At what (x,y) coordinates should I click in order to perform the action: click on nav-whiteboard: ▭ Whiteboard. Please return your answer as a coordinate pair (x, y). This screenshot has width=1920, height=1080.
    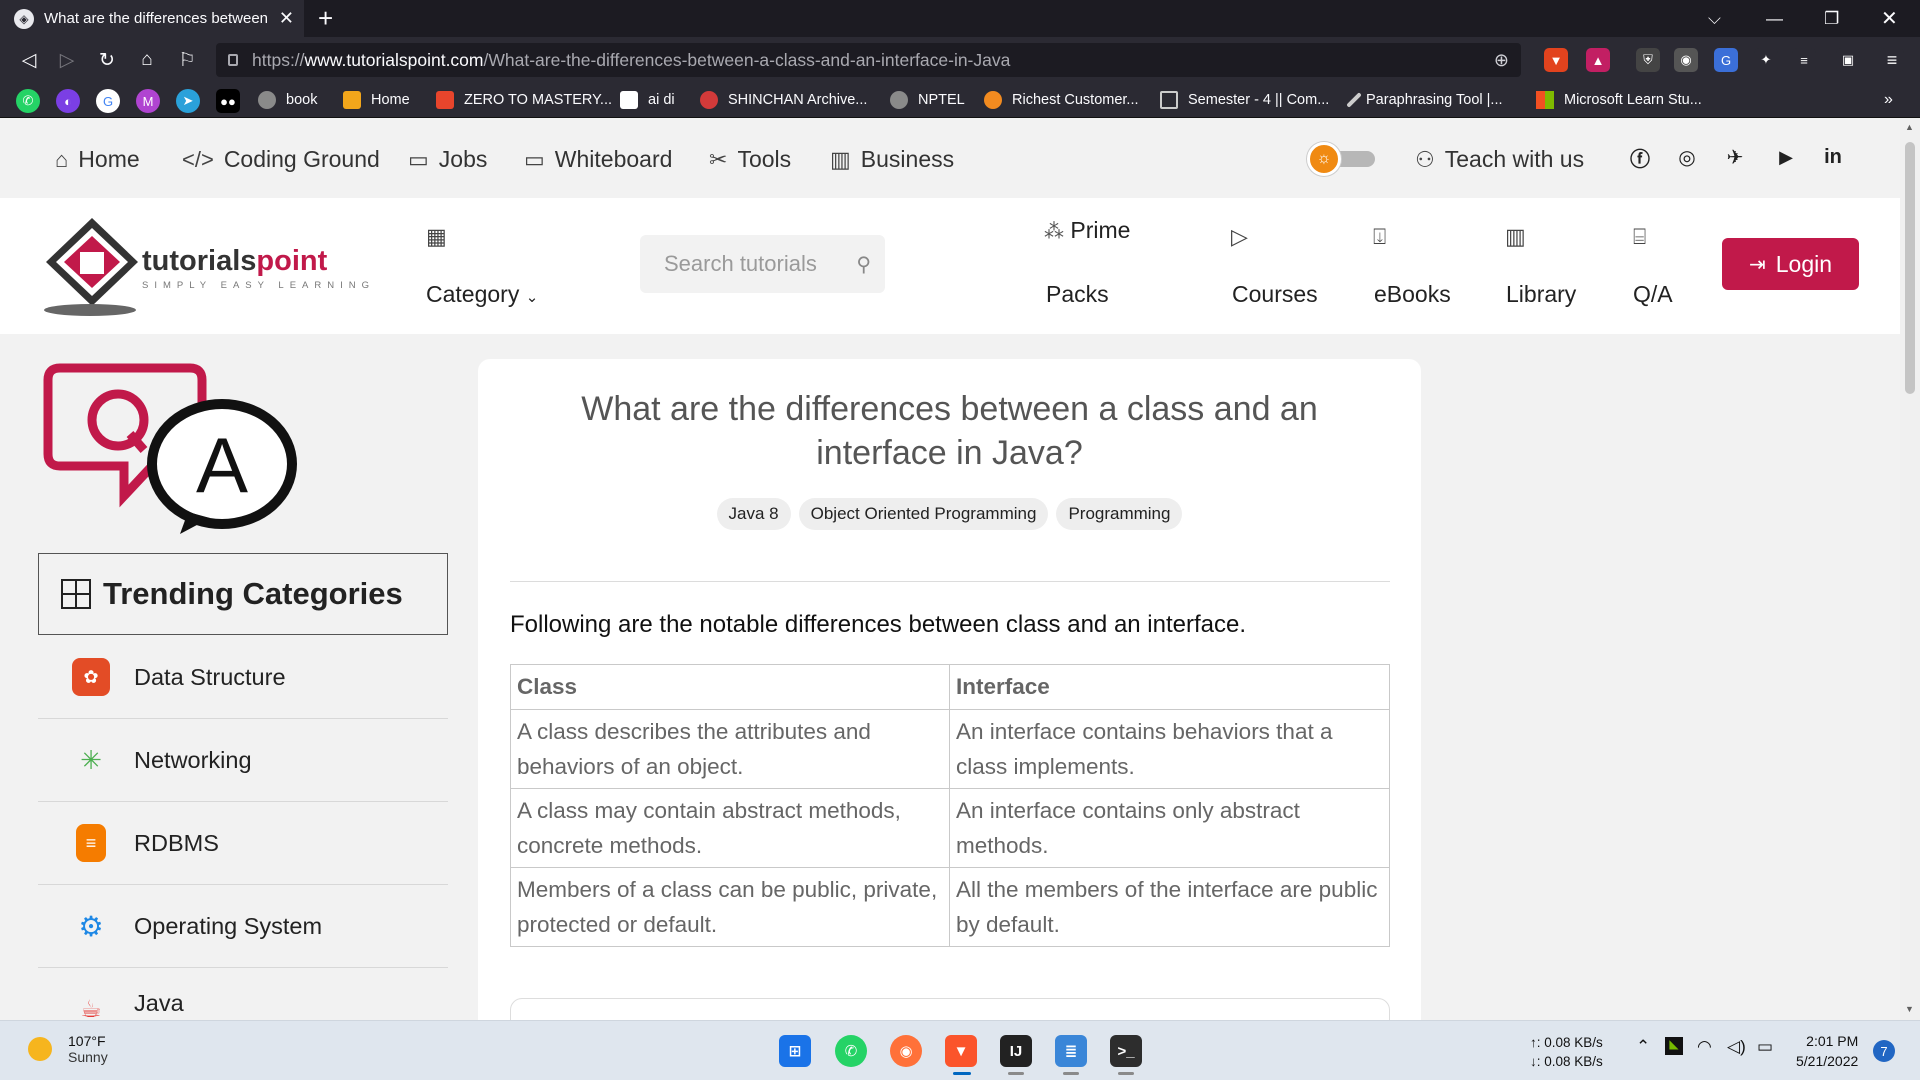
    Looking at the image, I should click on (598, 159).